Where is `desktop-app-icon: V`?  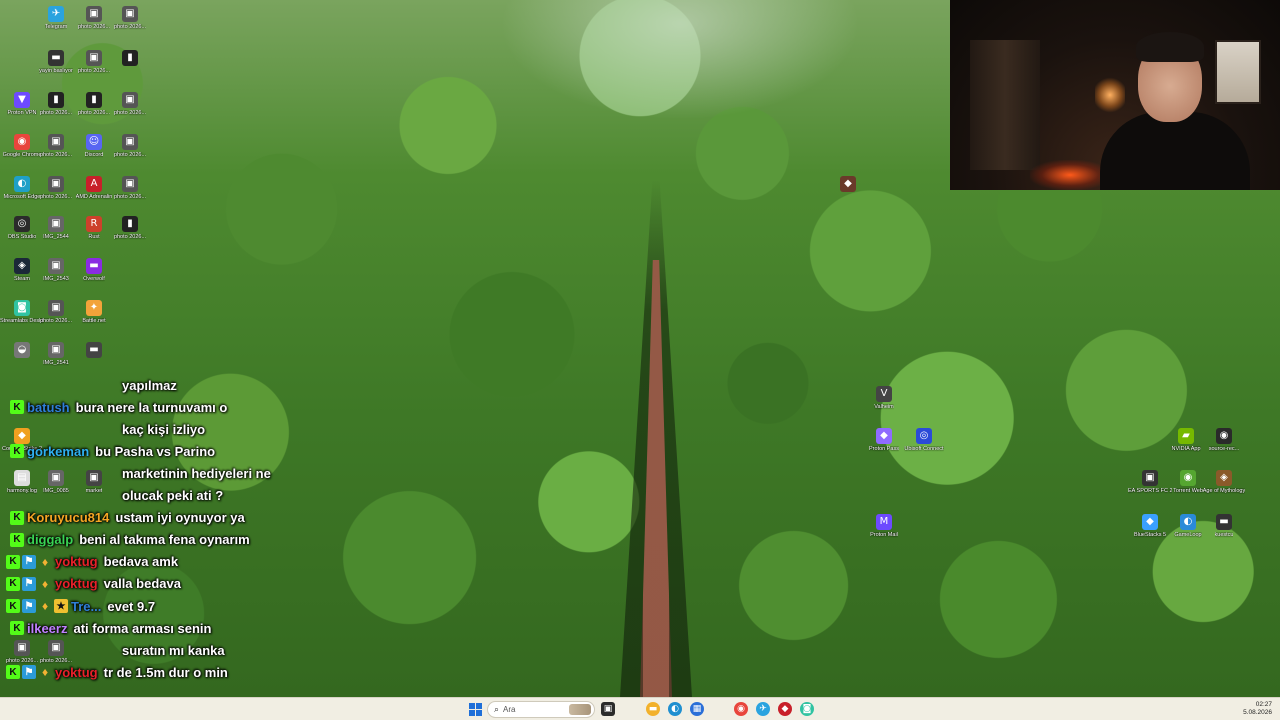 desktop-app-icon: V is located at coordinates (884, 394).